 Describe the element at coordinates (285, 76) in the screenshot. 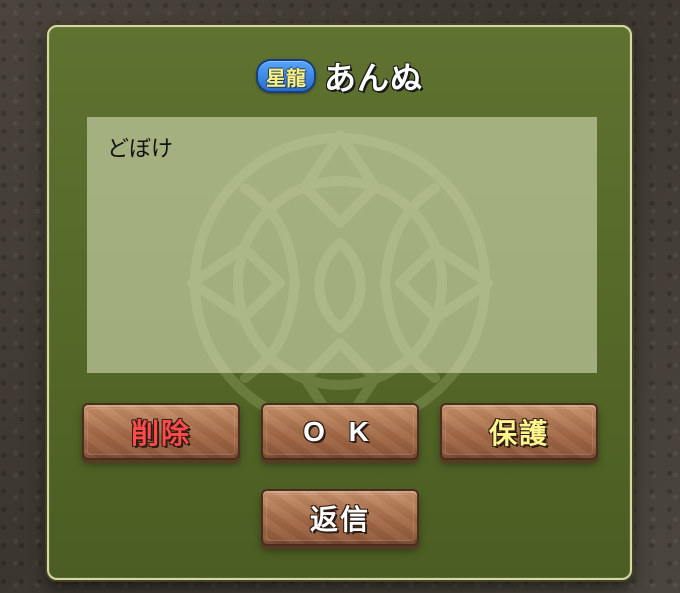

I see `rank-badge: 星龍` at that location.